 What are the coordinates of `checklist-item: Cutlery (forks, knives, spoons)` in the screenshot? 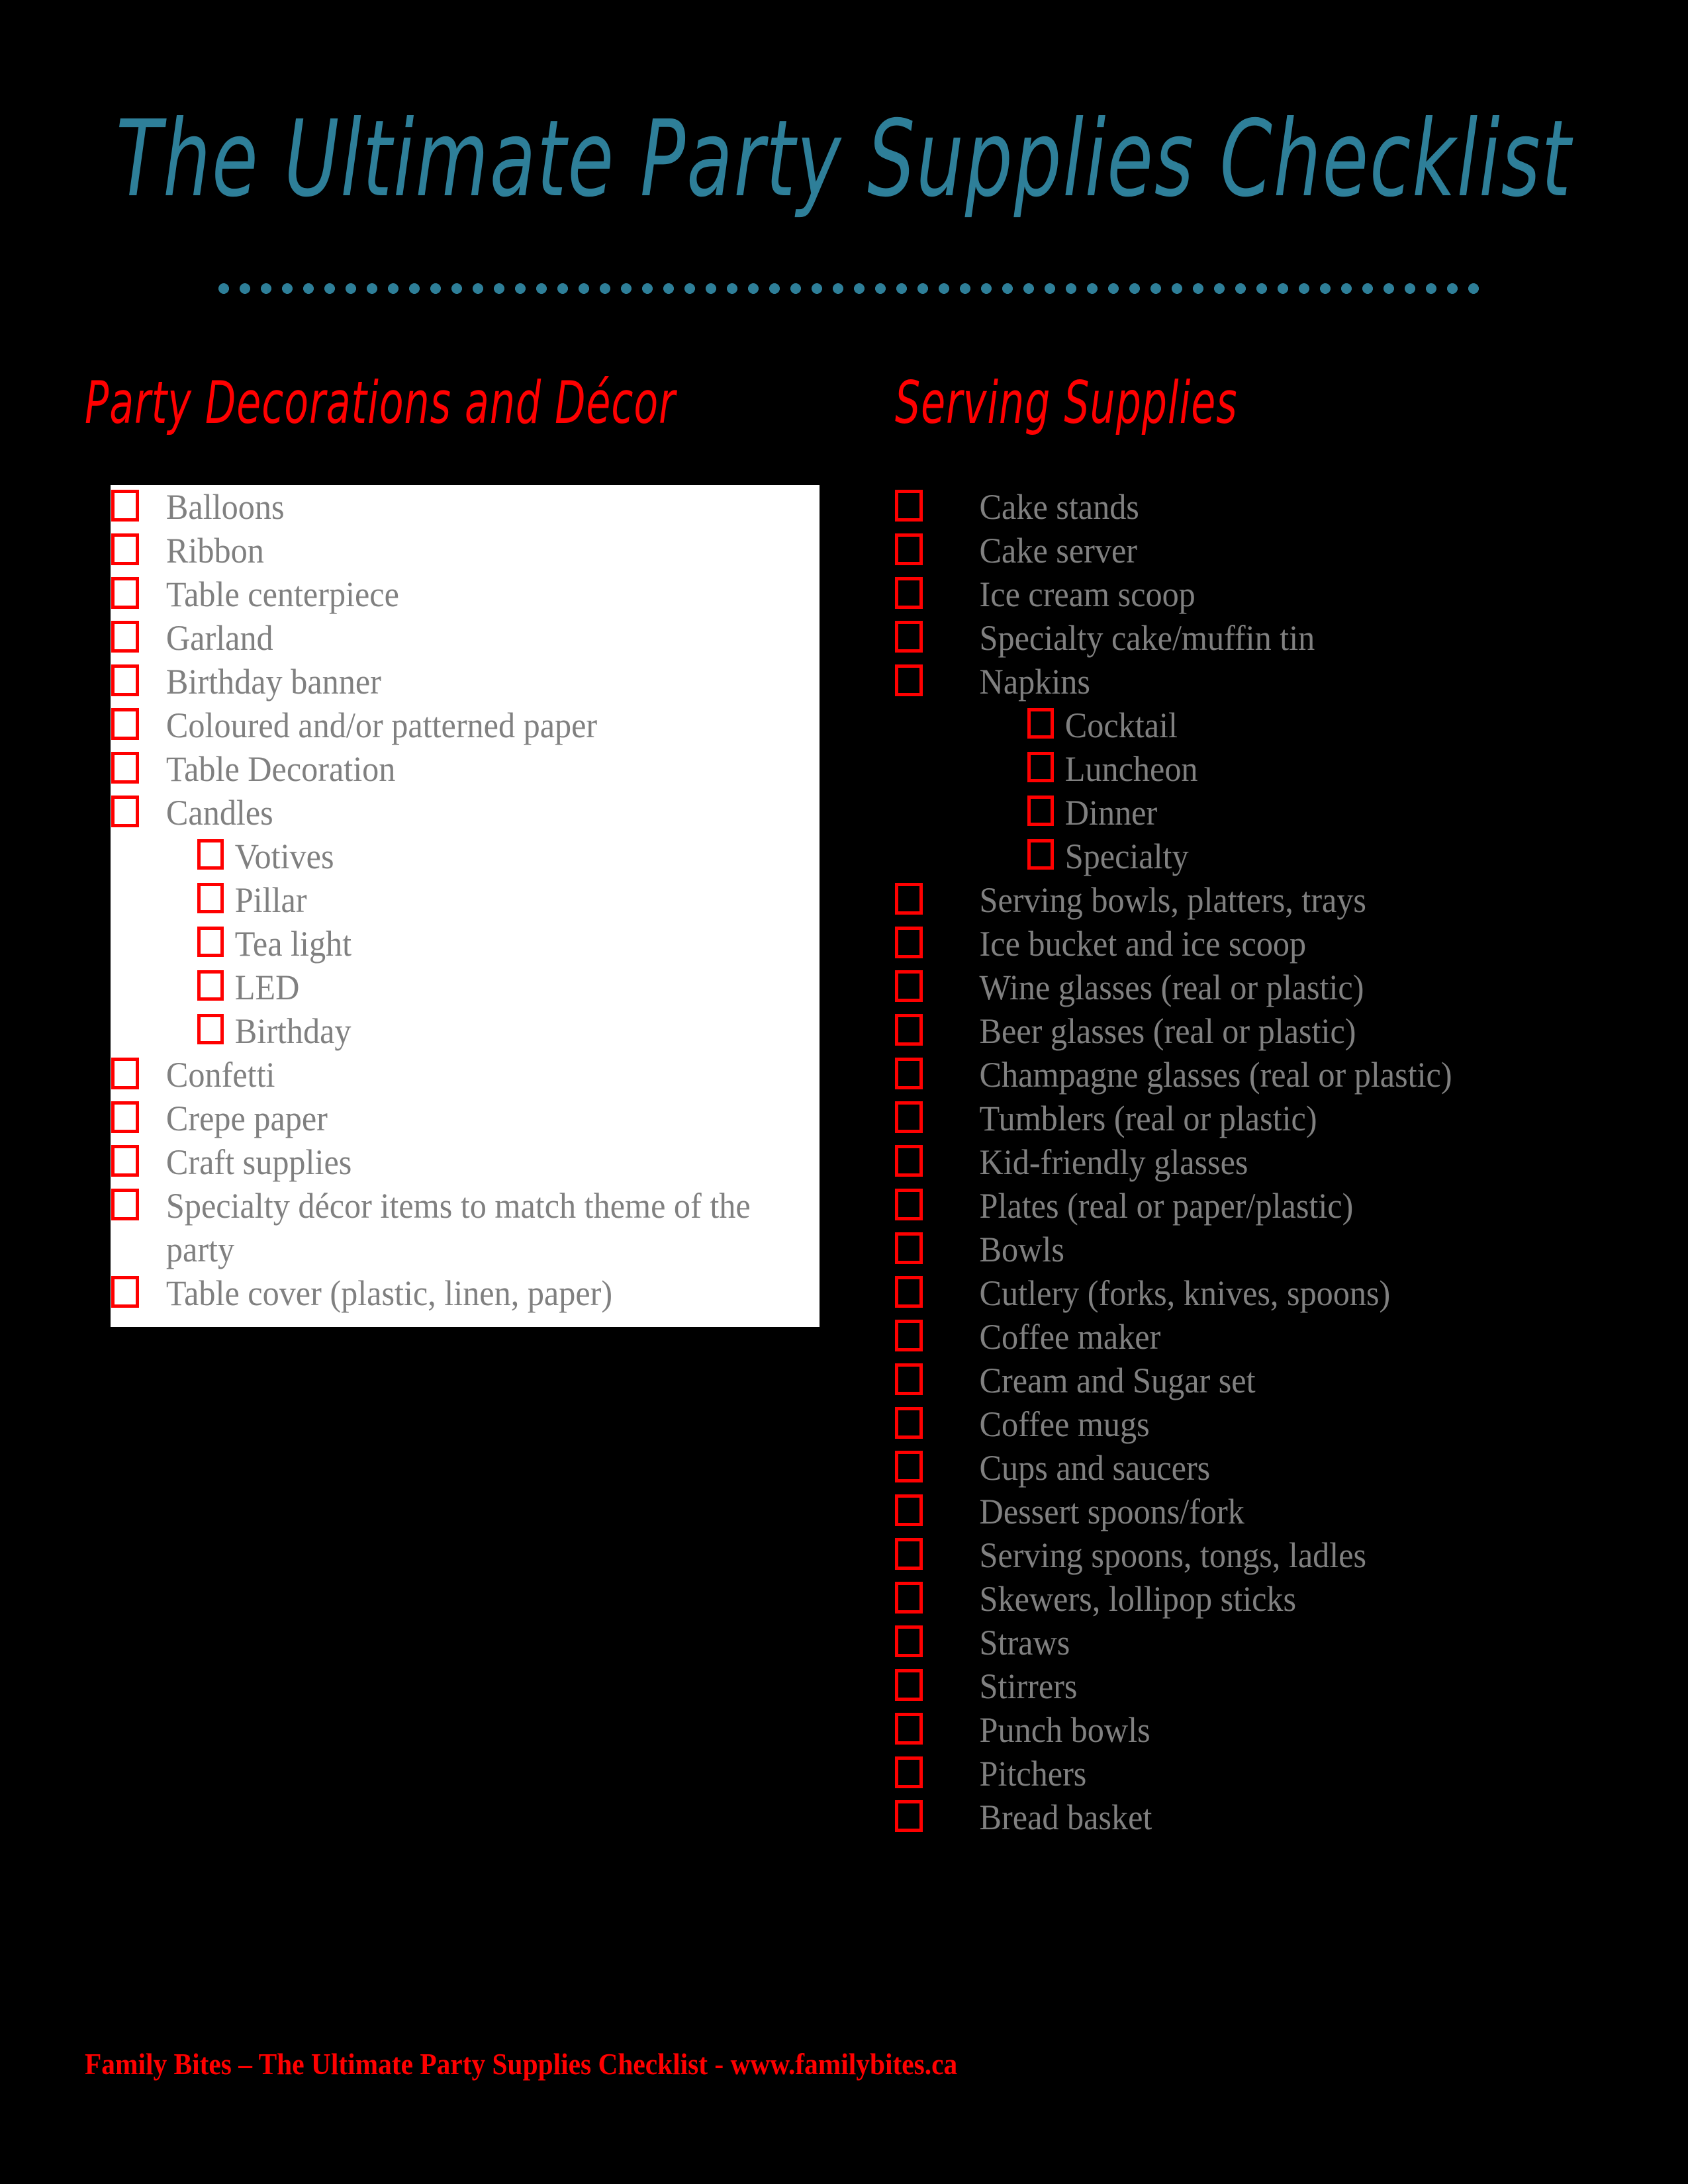 It's located at (1285, 1293).